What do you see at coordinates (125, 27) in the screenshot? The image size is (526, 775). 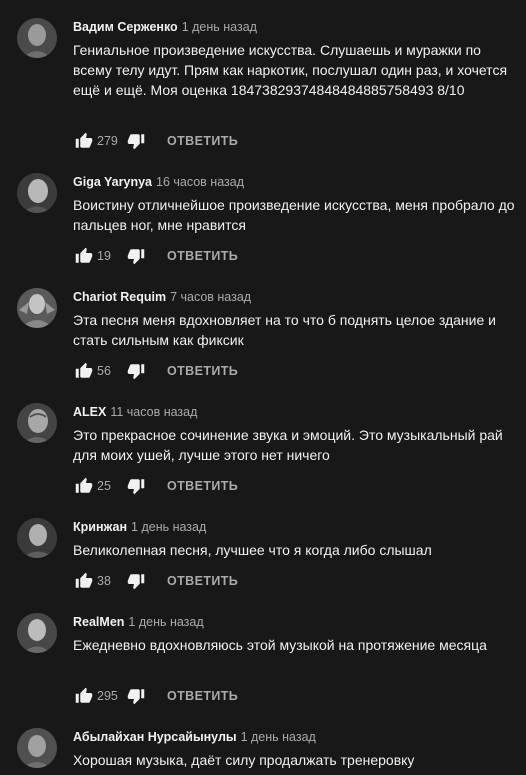 I see `comment-author: Вадим Серженко` at bounding box center [125, 27].